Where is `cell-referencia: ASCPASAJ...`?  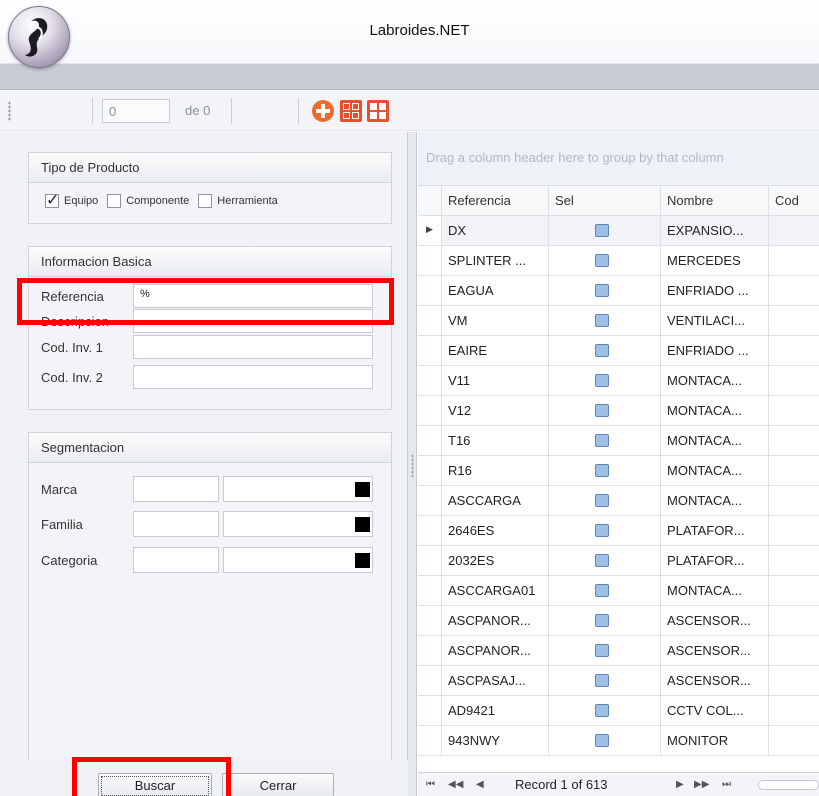
cell-referencia: ASCPASAJ... is located at coordinates (495, 680).